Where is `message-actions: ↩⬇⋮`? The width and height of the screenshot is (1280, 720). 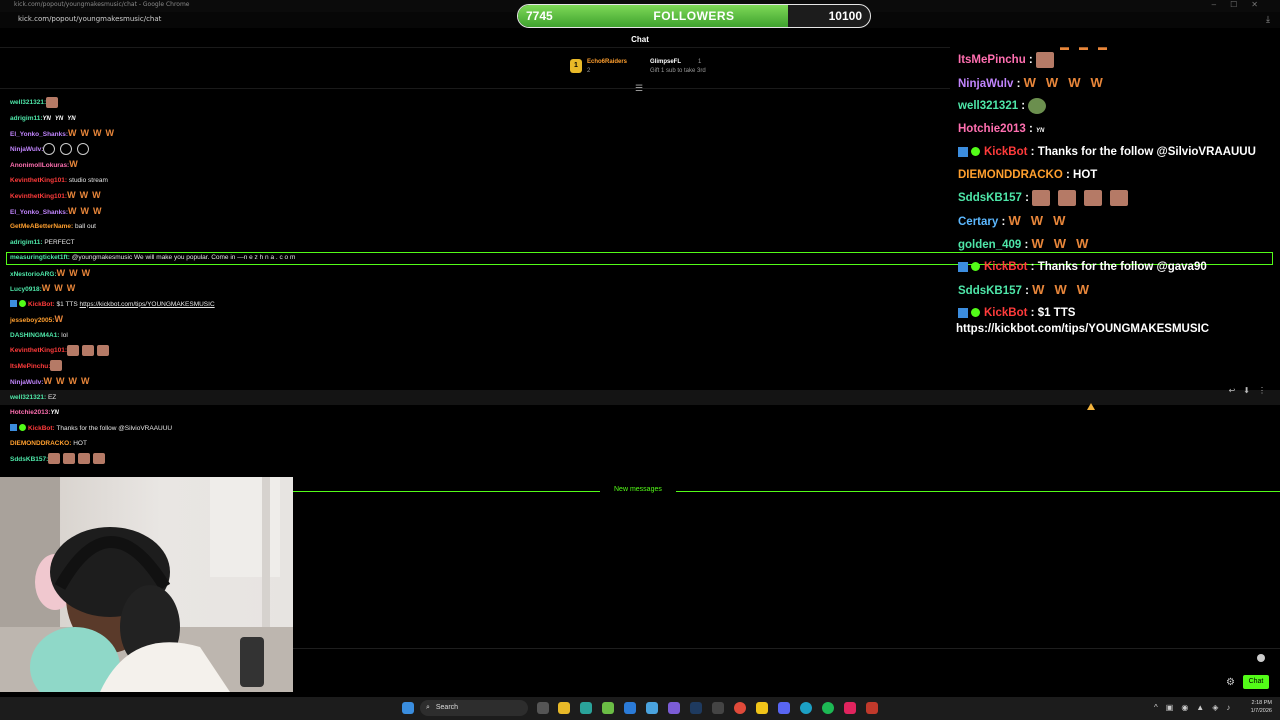 message-actions: ↩⬇⋮ is located at coordinates (1251, 390).